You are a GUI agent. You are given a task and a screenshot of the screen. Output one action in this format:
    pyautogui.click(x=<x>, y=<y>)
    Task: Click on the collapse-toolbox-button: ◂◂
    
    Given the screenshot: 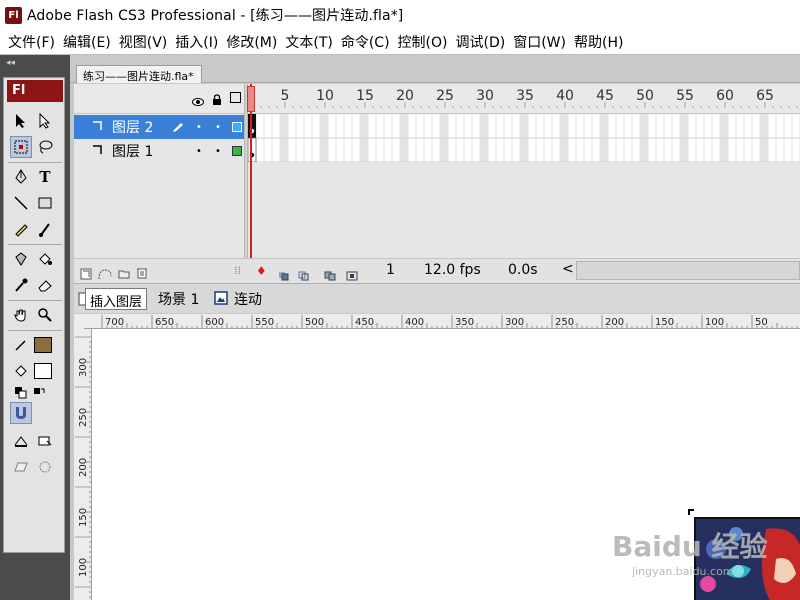 What is the action you would take?
    pyautogui.click(x=10, y=63)
    